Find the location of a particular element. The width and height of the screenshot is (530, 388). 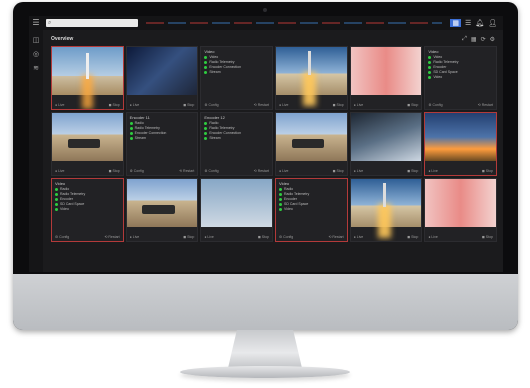

tile-footer: ⚙ Config ⟲ Restart is located at coordinates (162, 171).